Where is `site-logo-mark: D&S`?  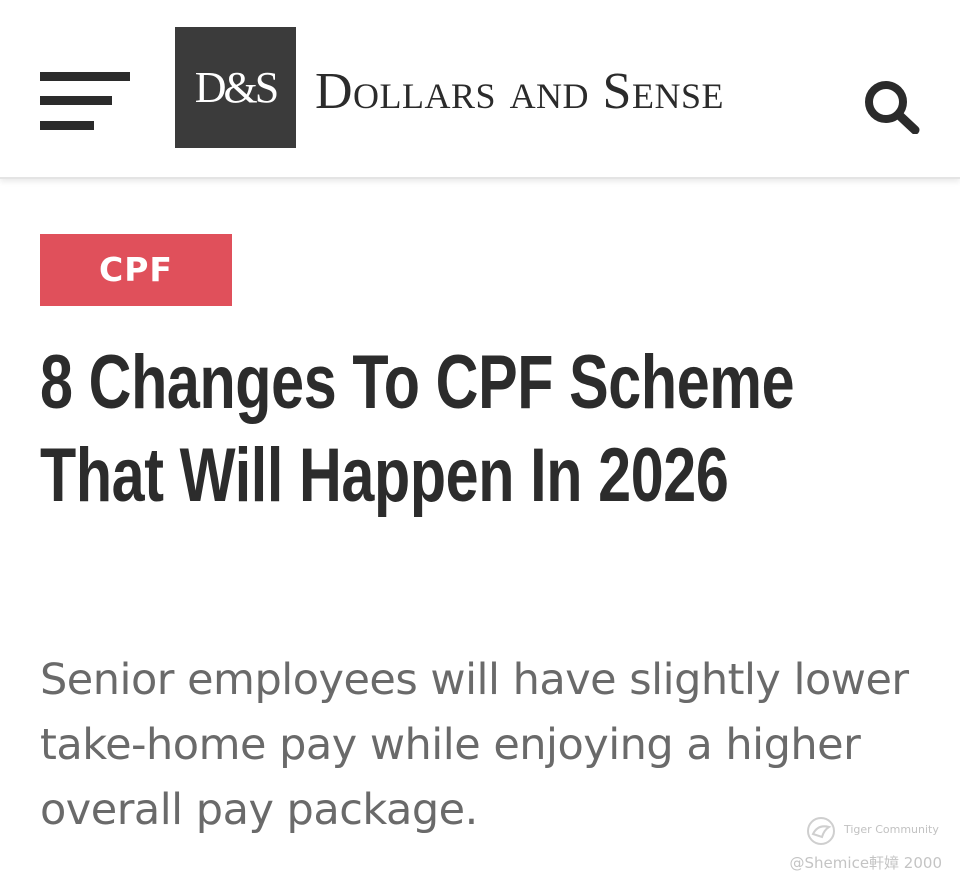 site-logo-mark: D&S is located at coordinates (235, 87).